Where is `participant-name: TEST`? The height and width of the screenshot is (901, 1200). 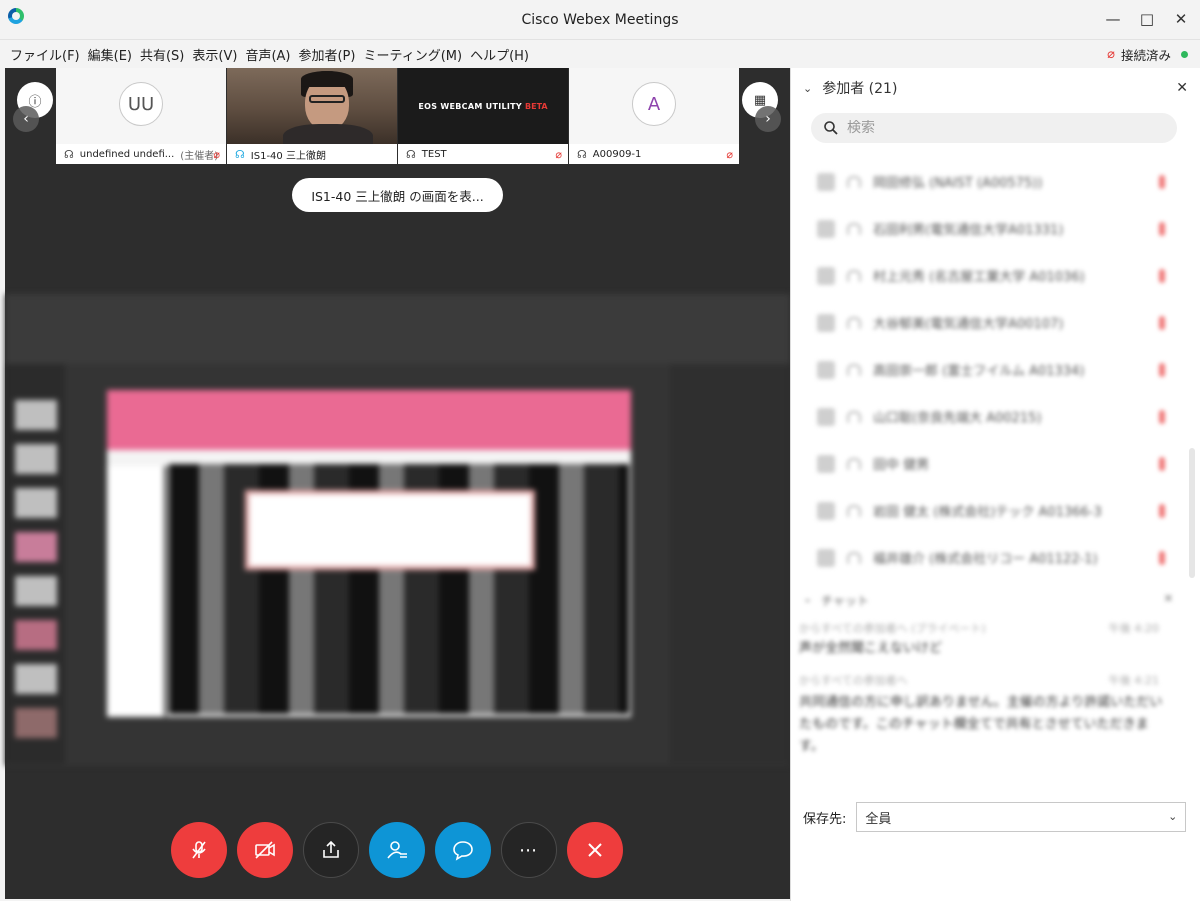
participant-name: TEST is located at coordinates (434, 154).